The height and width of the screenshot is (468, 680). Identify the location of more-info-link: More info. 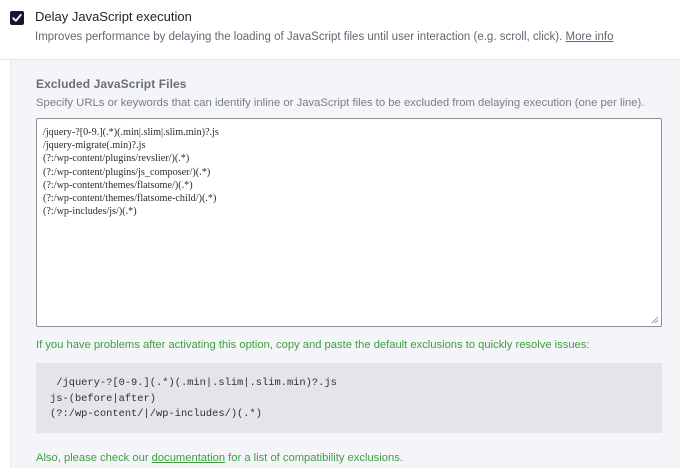
(590, 37).